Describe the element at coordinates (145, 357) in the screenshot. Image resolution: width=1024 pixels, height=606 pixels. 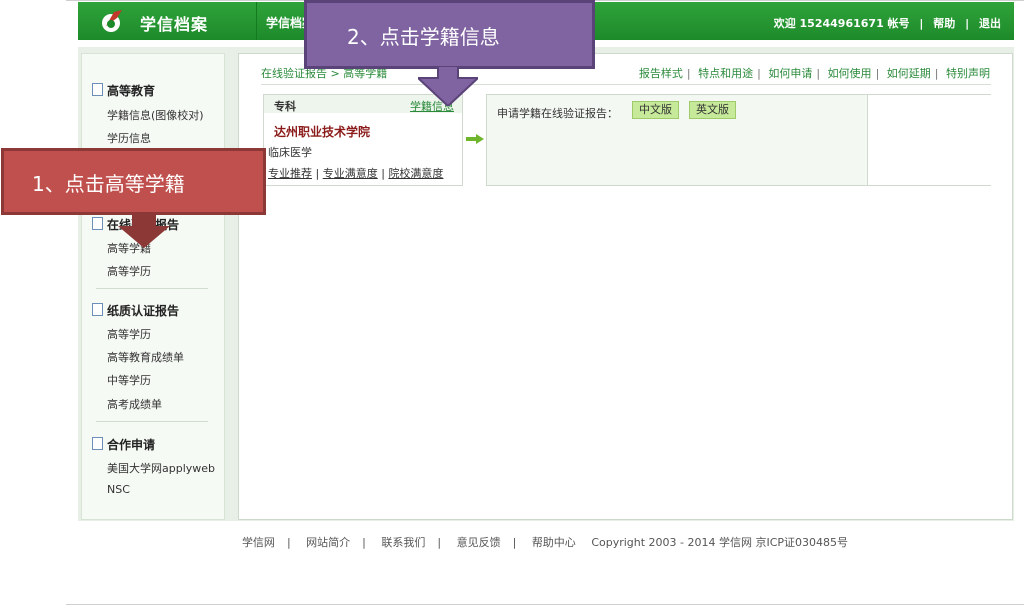
I see `sidebar-item-transcript: 高等教育成绩单` at that location.